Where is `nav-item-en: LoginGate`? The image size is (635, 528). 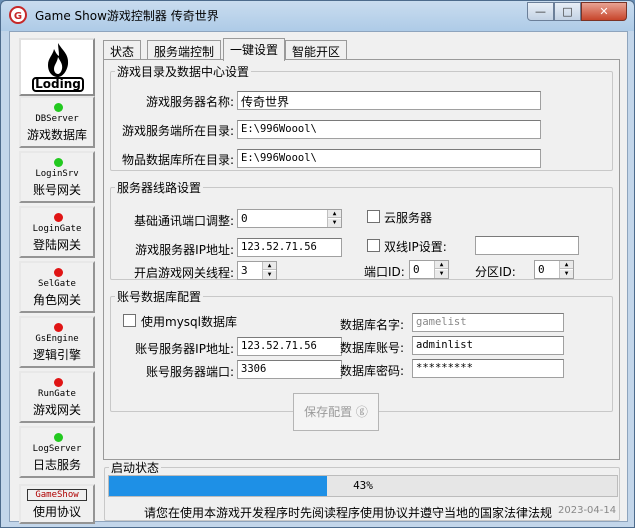 nav-item-en: LoginGate is located at coordinates (57, 229).